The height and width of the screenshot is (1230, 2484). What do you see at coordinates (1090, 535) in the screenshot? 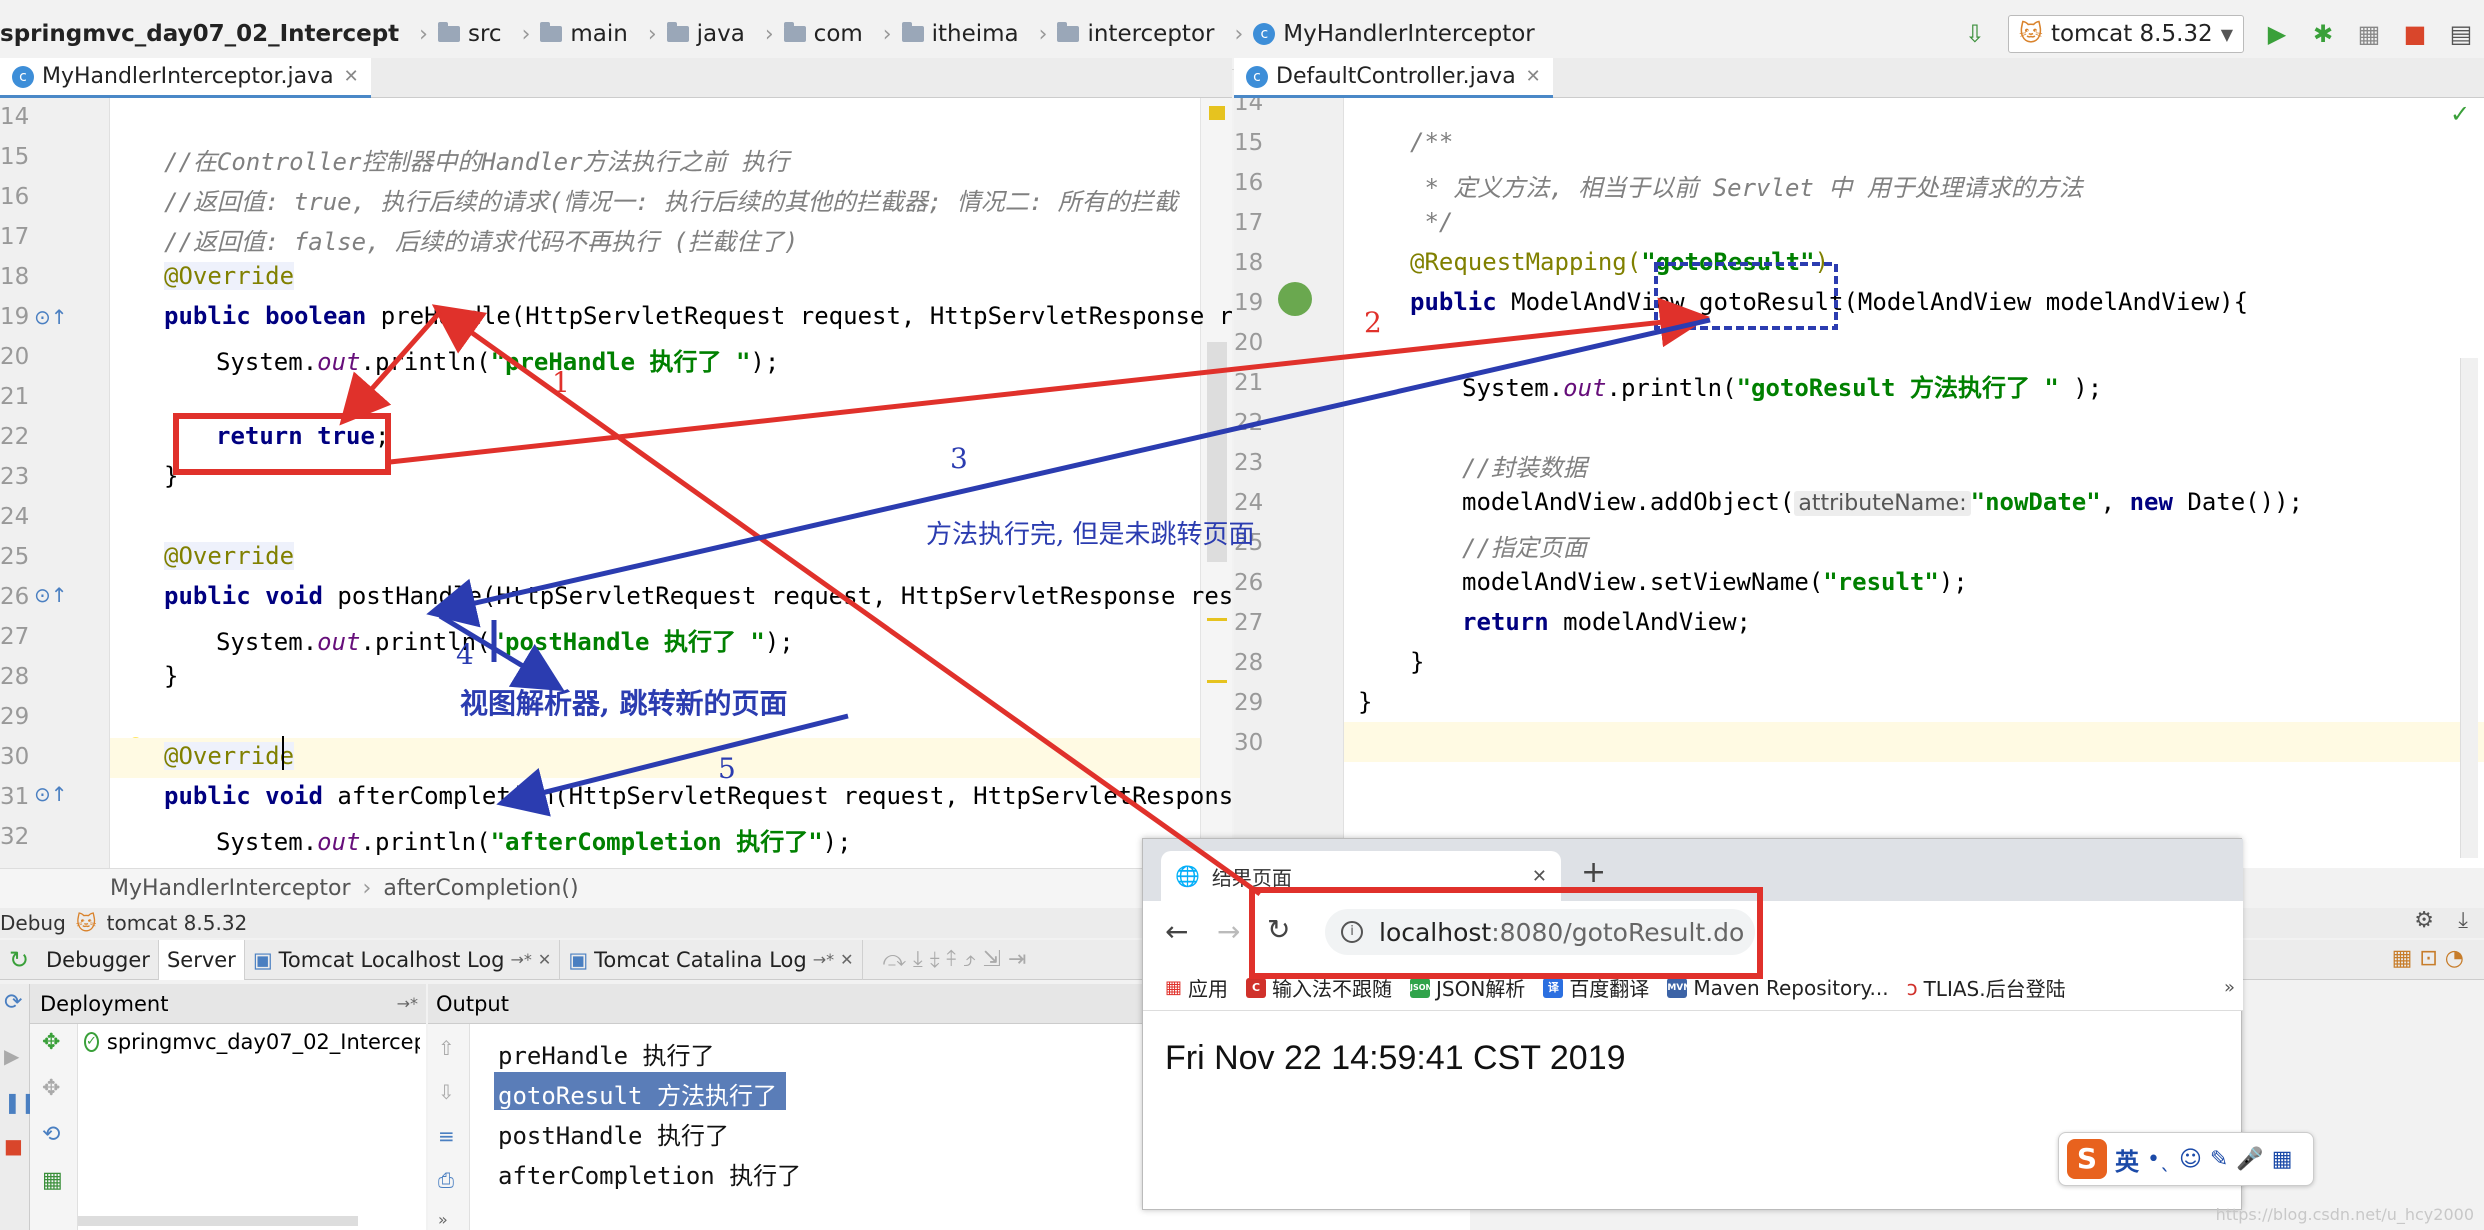
I see `annotation-note-3: 方法执行完, 但是未跳转页面` at bounding box center [1090, 535].